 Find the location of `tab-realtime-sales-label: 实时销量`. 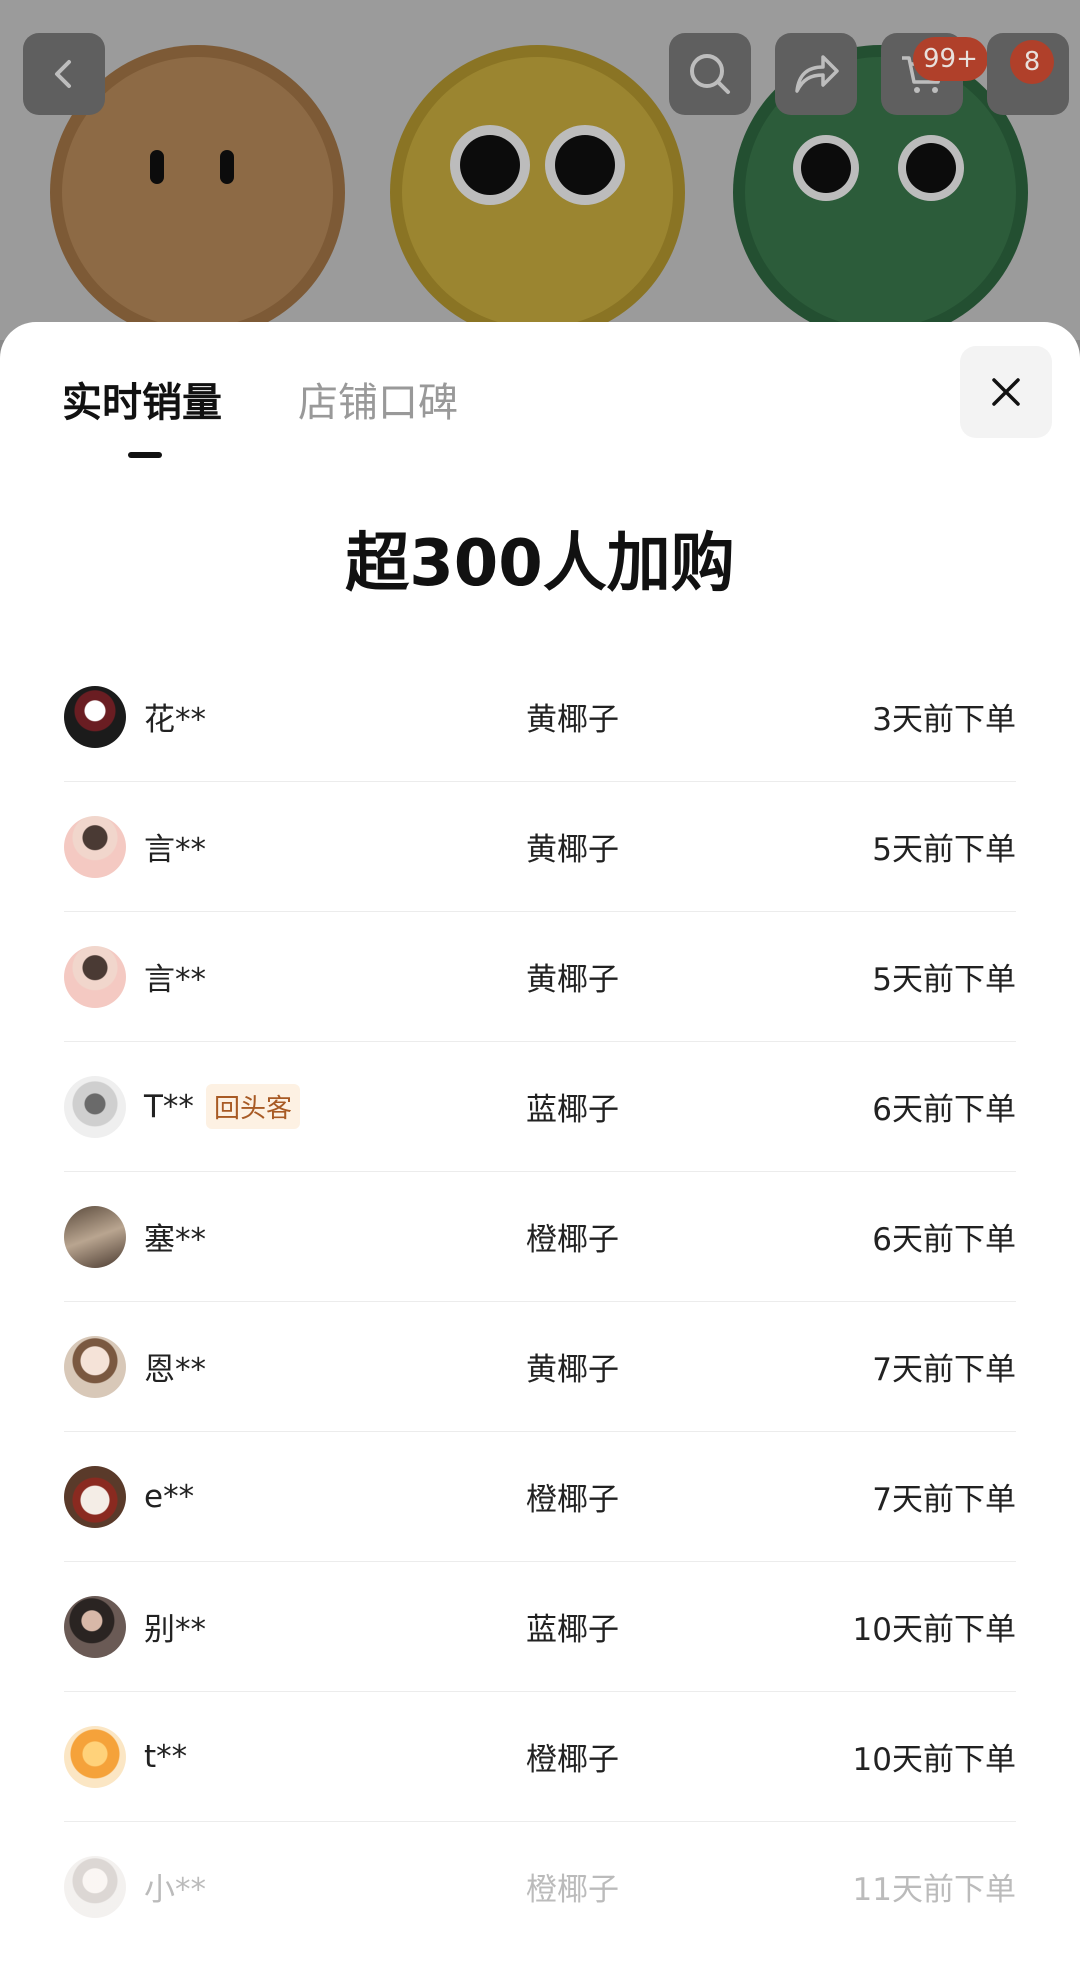

tab-realtime-sales-label: 实时销量 is located at coordinates (142, 403).